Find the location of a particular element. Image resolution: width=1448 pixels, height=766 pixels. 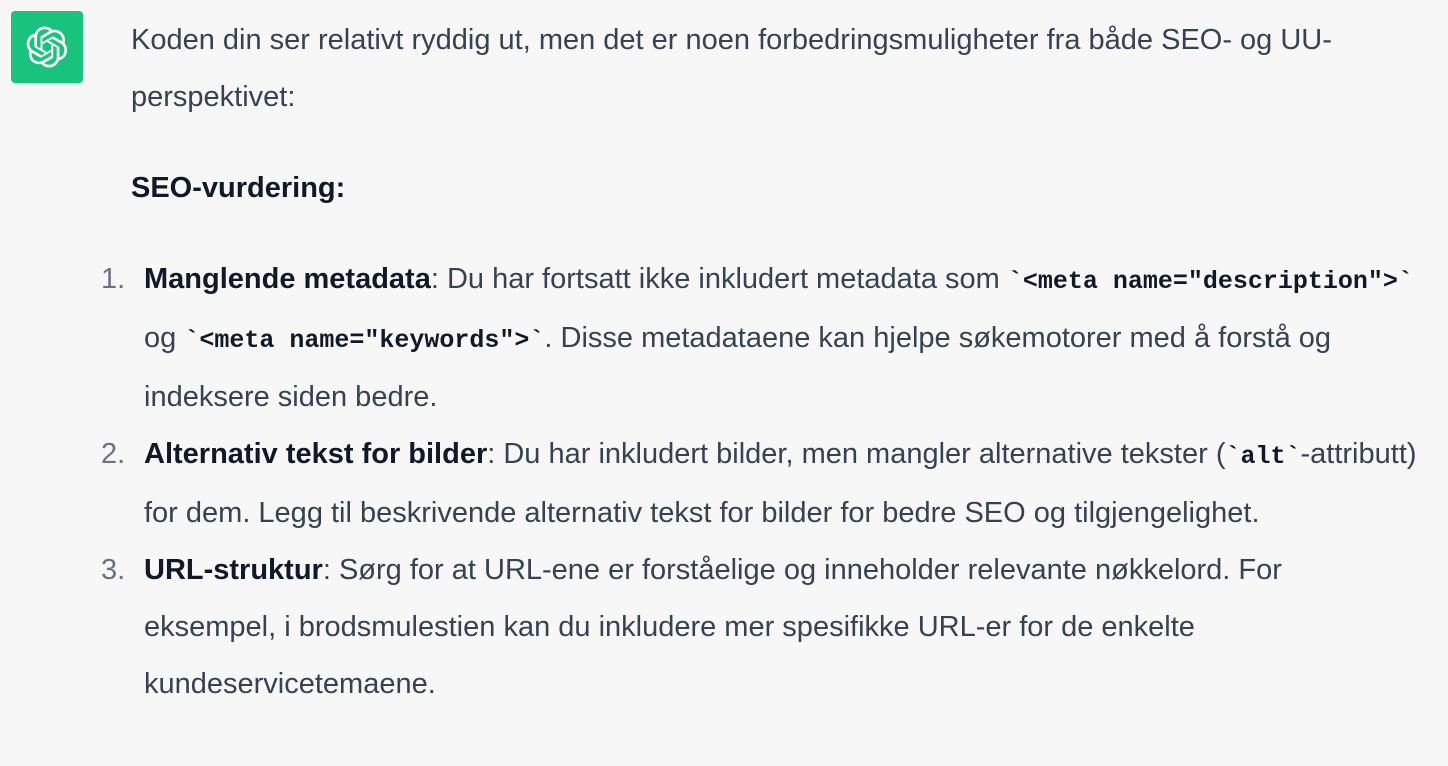

list-term: URL-struktur is located at coordinates (233, 570).